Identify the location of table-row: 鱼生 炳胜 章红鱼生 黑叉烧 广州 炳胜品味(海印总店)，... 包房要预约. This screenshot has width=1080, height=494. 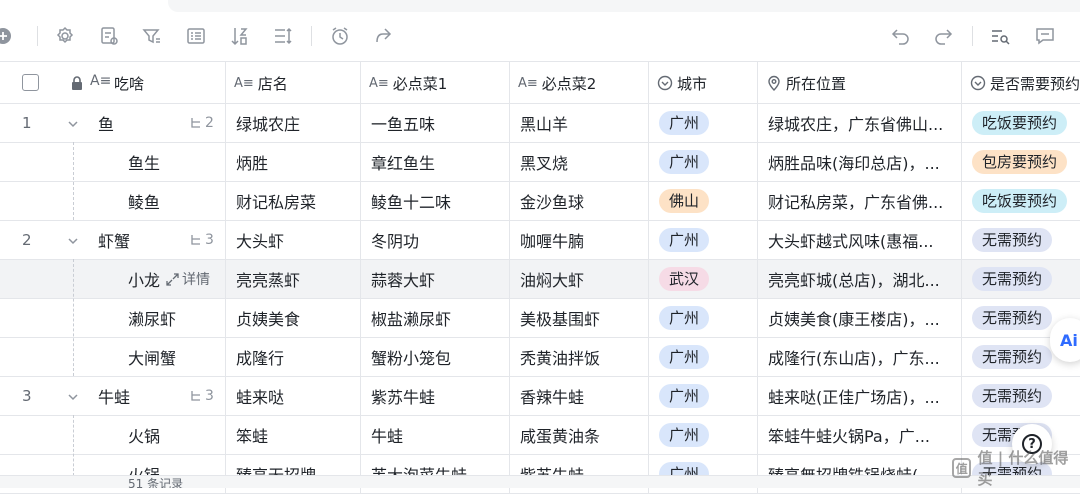
(540, 162).